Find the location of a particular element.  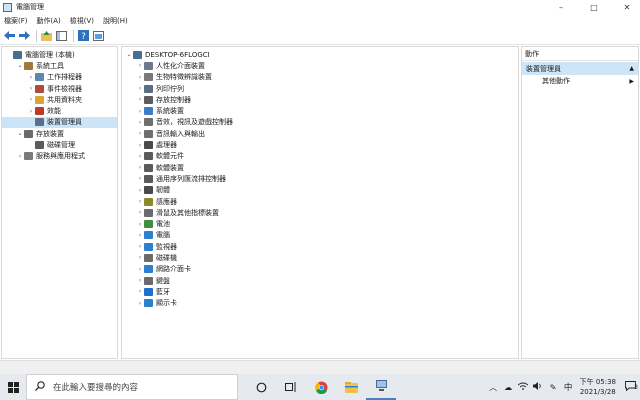

taskbar-clock: 下午 05:38 2021/3/28 is located at coordinates (598, 387).